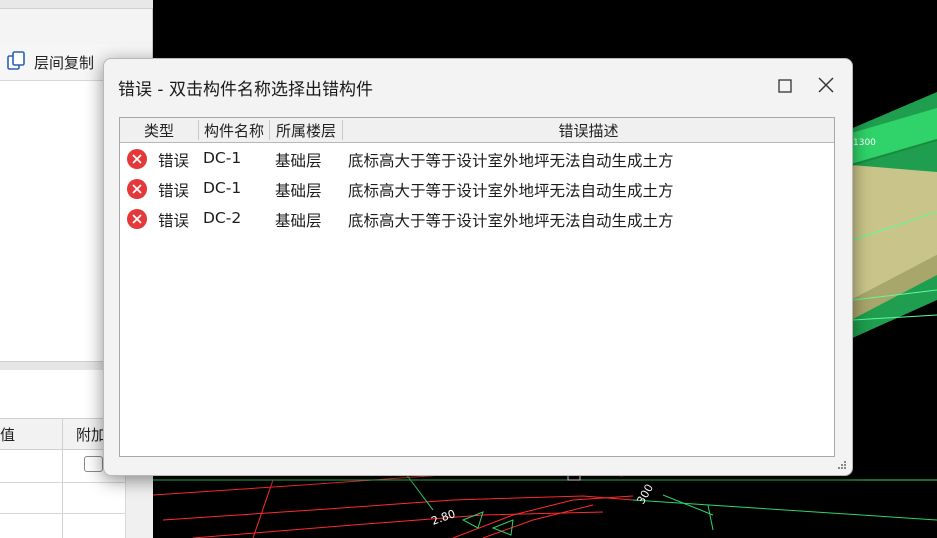 This screenshot has height=538, width=937. What do you see at coordinates (64, 62) in the screenshot?
I see `floor-copy-button: 层间复制` at bounding box center [64, 62].